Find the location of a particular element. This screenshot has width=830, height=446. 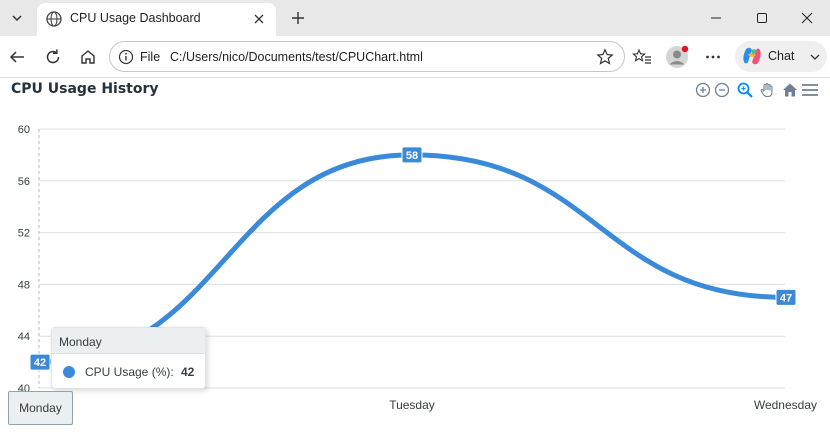

chat-label: Chat is located at coordinates (781, 56).